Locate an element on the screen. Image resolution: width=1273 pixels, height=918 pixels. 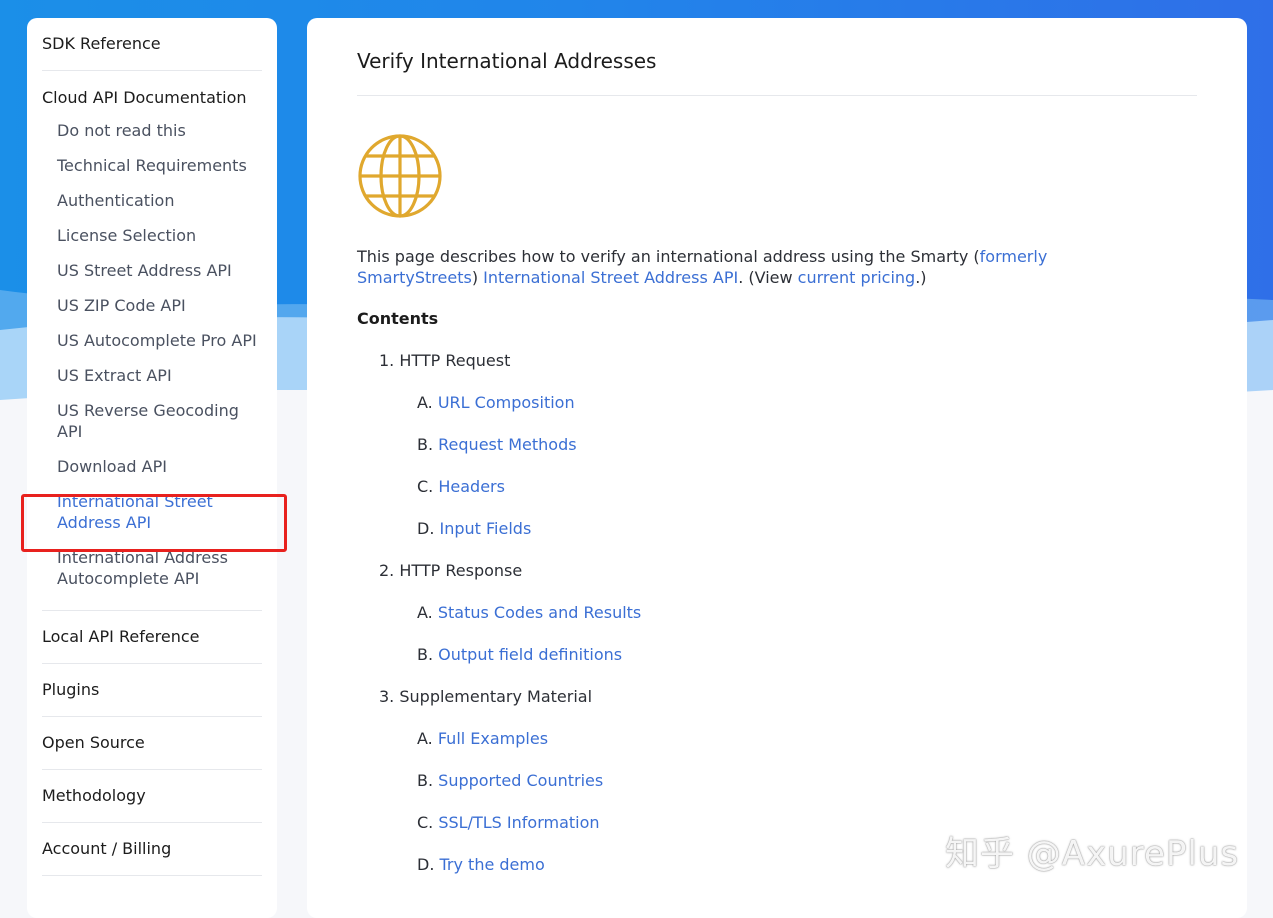
sidebar-group-cloud-api-documentation: Cloud API Documentation is located at coordinates (152, 90).